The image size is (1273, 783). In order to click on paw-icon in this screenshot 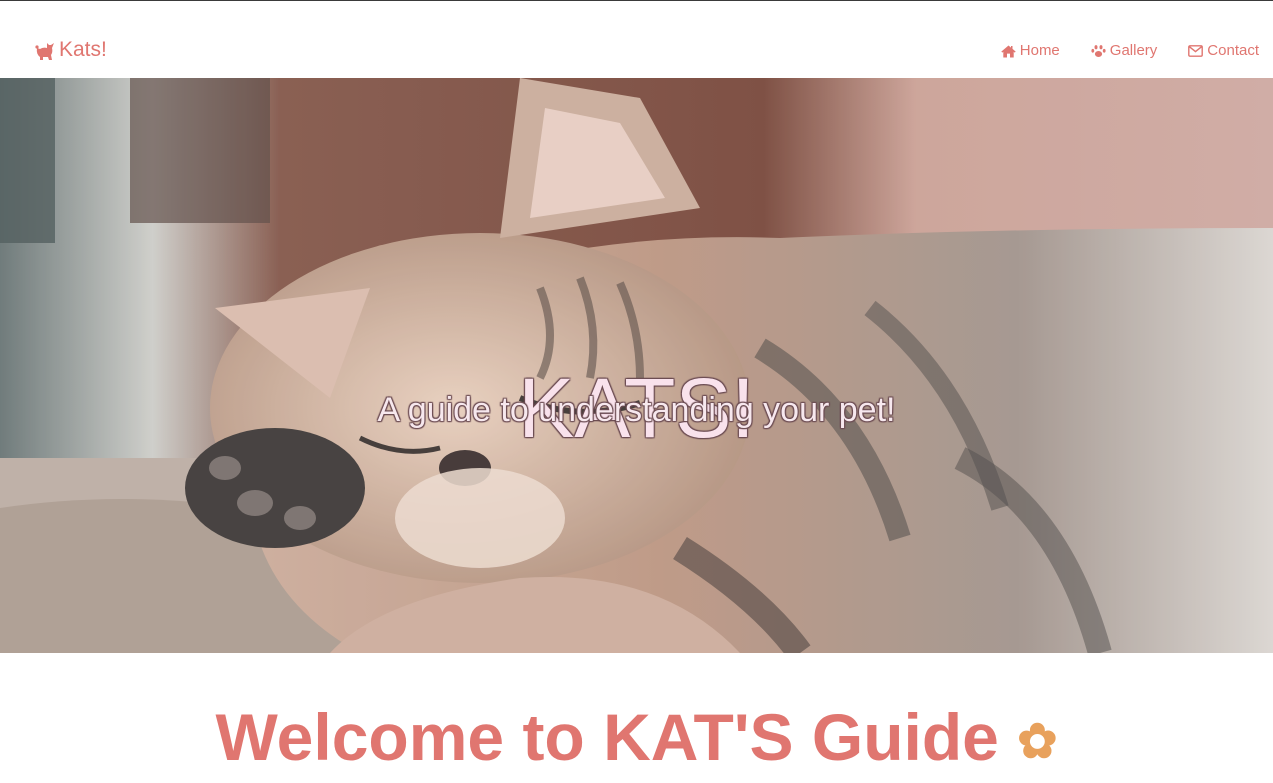, I will do `click(1098, 51)`.